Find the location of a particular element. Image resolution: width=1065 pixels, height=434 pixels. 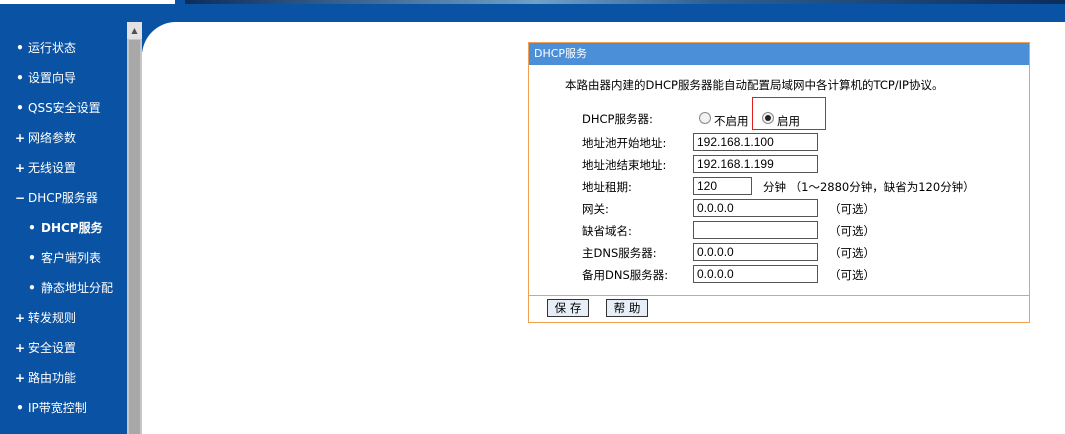

nav-item-dhcp-server: − DHCP服务器 is located at coordinates (63, 198).